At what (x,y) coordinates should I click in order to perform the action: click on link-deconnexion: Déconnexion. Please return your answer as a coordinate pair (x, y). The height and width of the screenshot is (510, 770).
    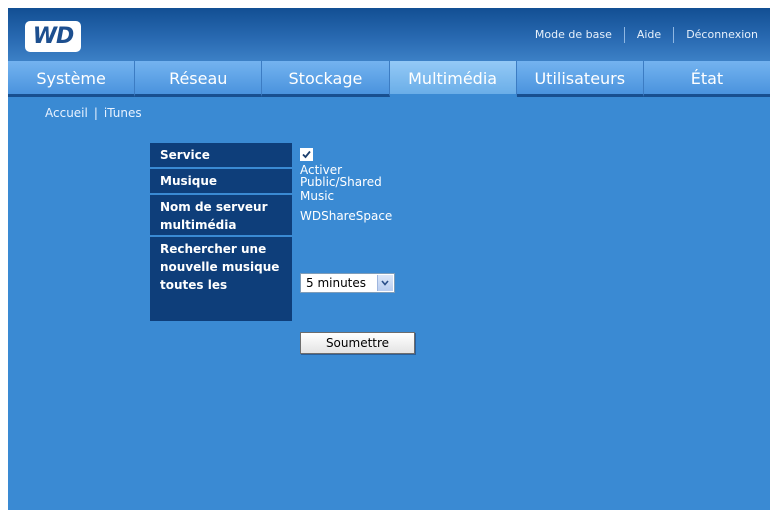
    Looking at the image, I should click on (722, 34).